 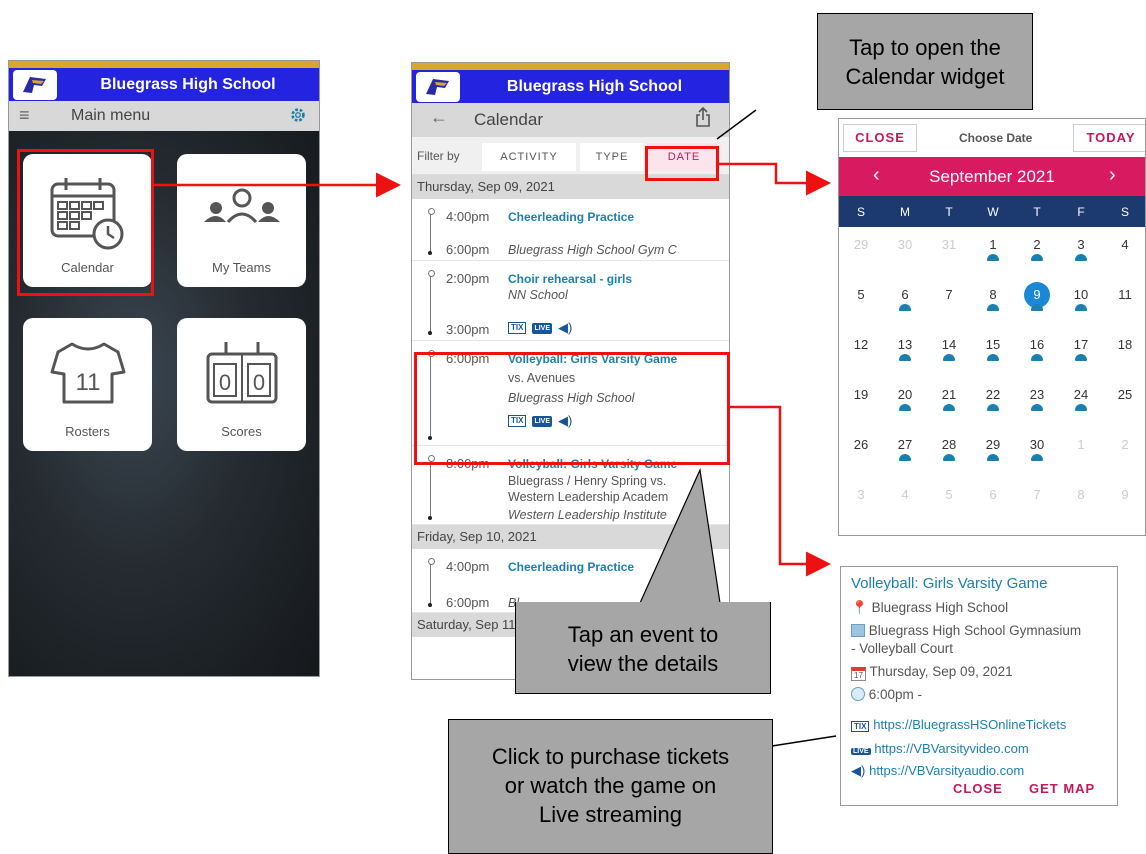 I want to click on arrow-to-detail-card, so click(x=780, y=491).